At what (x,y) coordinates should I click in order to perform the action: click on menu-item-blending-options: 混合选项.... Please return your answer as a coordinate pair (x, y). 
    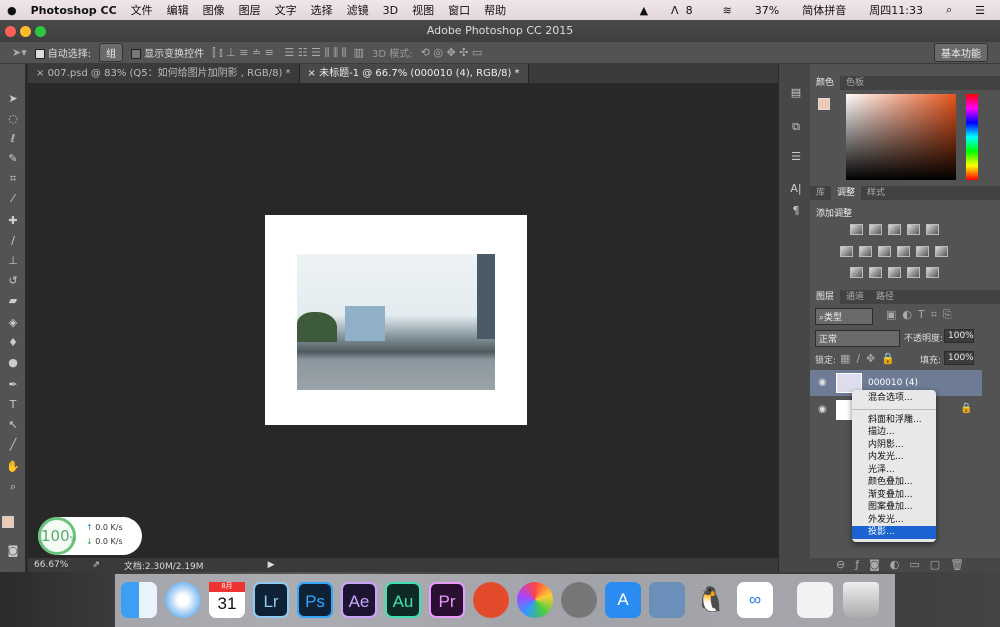
    Looking at the image, I should click on (894, 398).